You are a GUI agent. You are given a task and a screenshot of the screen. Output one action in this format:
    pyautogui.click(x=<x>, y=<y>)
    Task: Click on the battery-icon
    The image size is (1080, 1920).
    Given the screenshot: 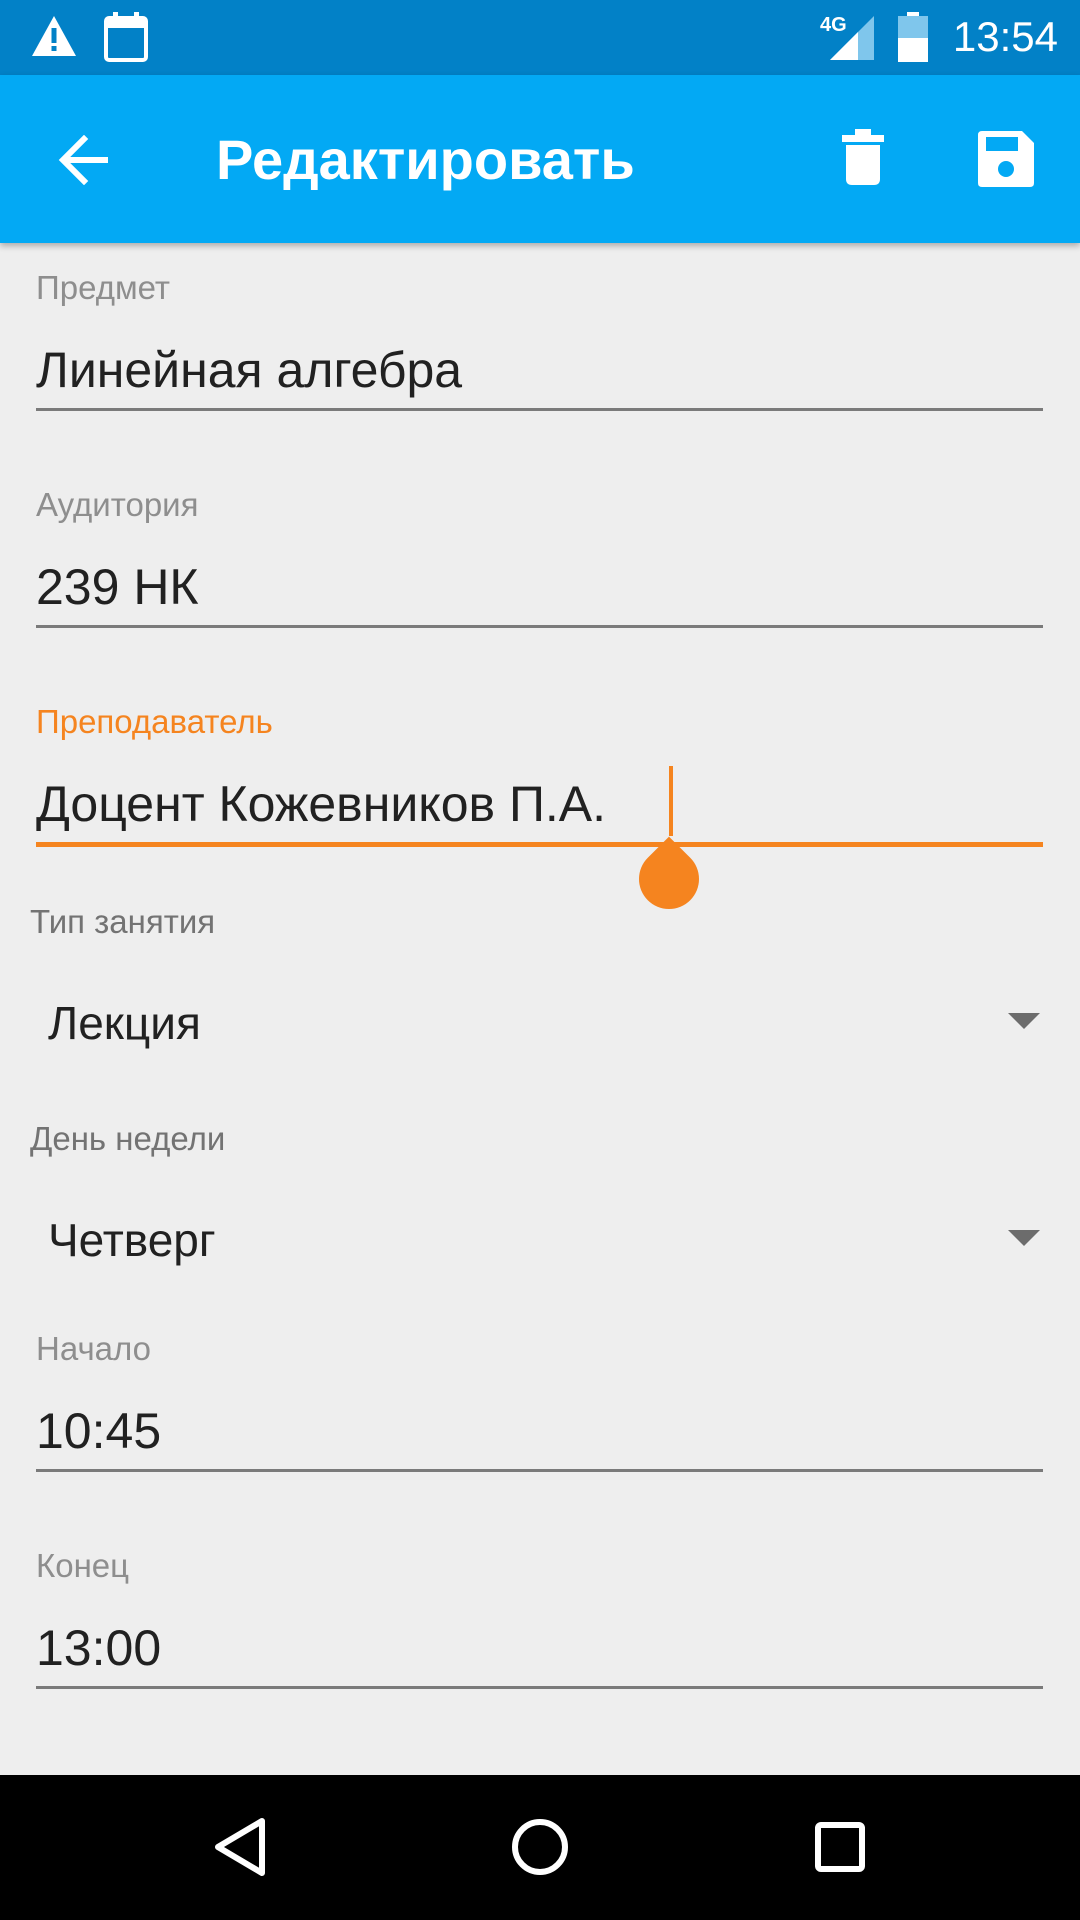 What is the action you would take?
    pyautogui.click(x=913, y=37)
    